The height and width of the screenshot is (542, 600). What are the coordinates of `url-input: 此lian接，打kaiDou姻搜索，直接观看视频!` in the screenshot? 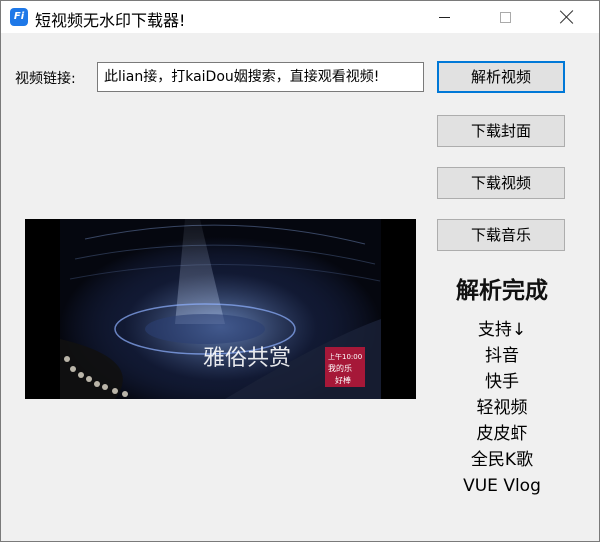 It's located at (260, 77).